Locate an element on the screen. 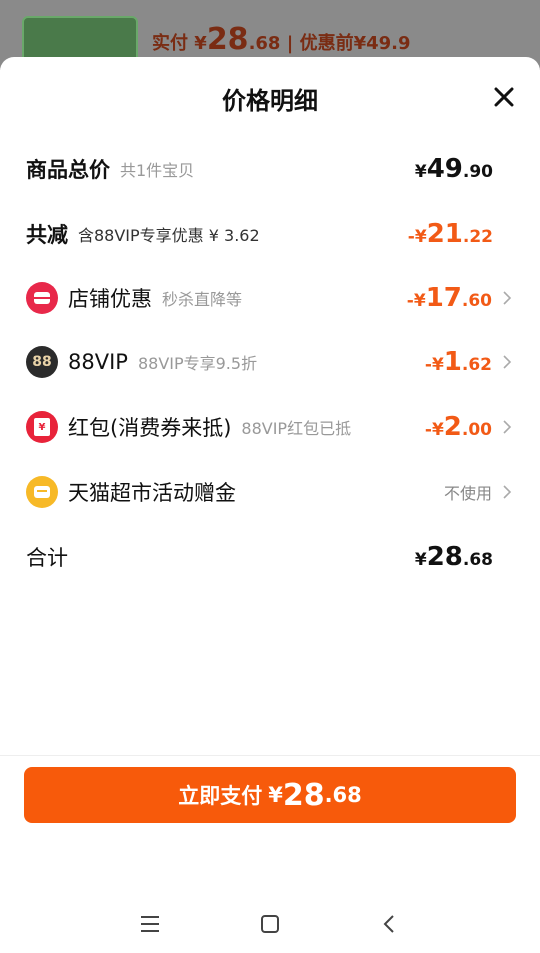 The width and height of the screenshot is (540, 953). paid-currency: ¥ is located at coordinates (200, 43).